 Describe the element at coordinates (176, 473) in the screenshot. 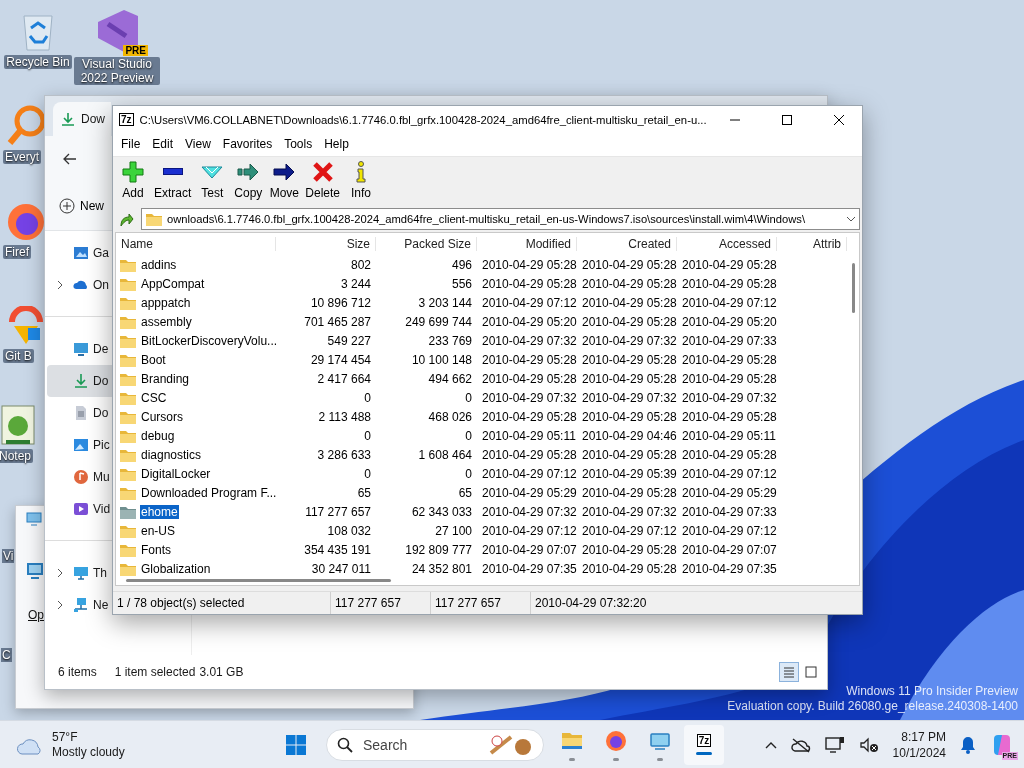

I see `file-name: DigitalLocker` at that location.